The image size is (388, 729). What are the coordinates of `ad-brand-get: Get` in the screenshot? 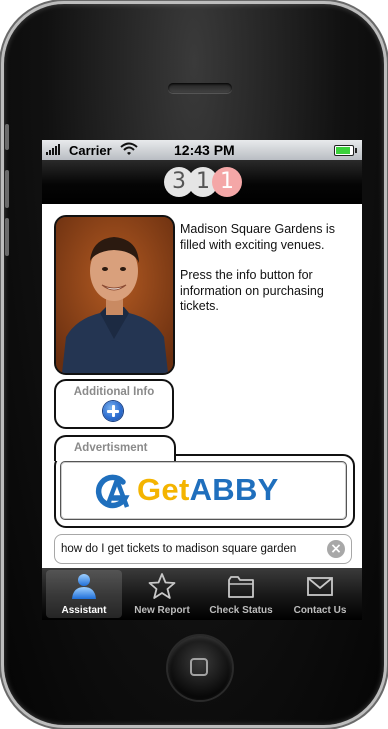 It's located at (163, 489).